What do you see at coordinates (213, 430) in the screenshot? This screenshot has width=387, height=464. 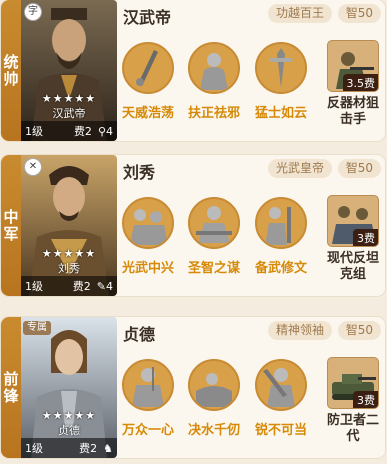 I see `skill-label: 决水千仞` at bounding box center [213, 430].